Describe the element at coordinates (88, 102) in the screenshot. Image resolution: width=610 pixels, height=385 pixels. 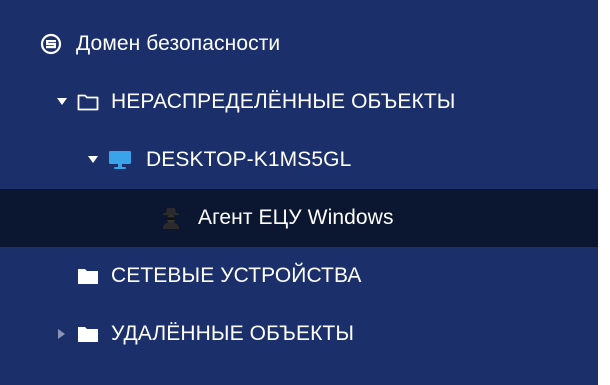
I see `folder-outline-icon` at that location.